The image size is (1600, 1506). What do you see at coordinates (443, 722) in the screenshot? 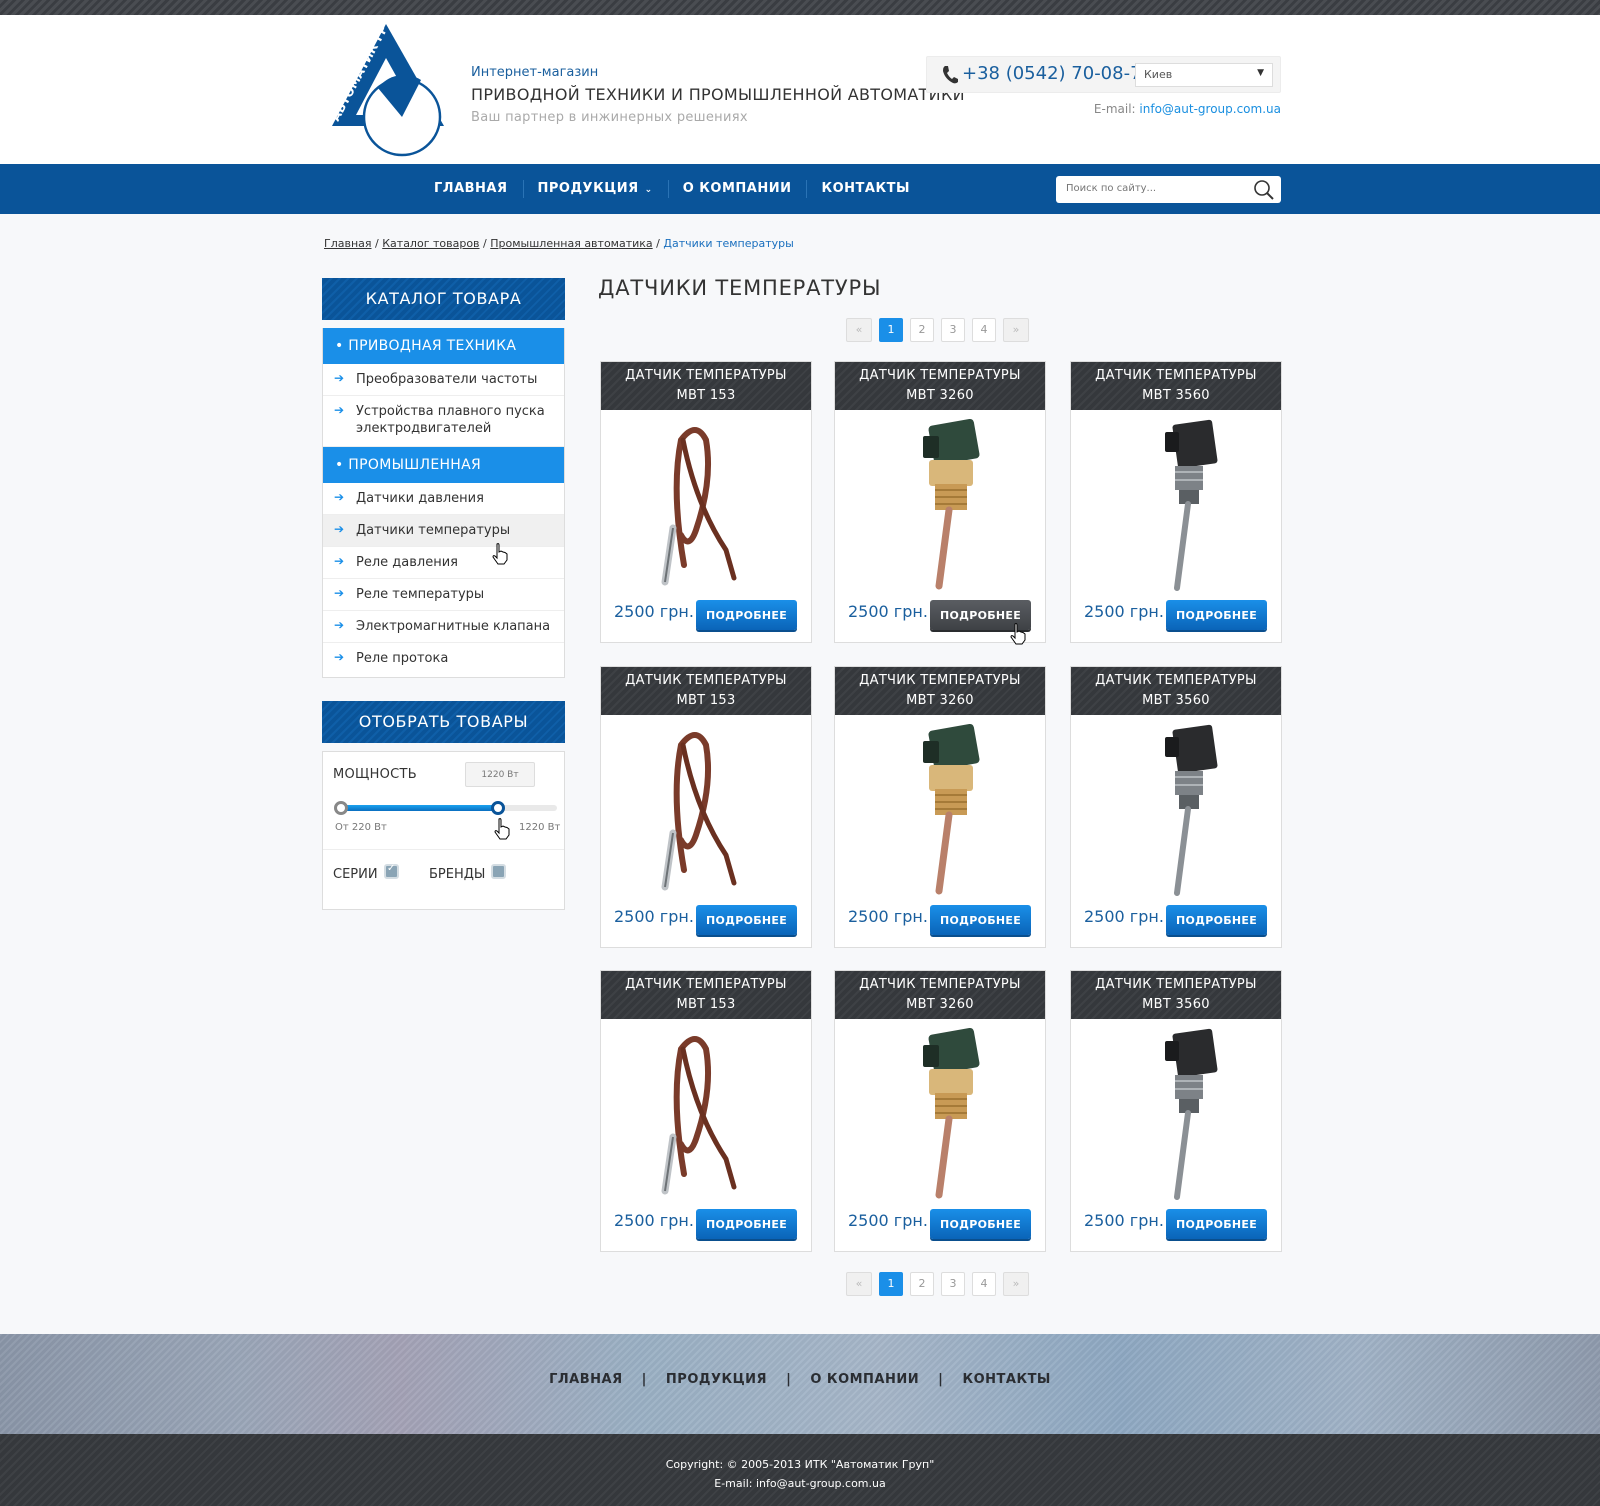
I see `filter-header: ОТОБРАТЬ ТОВАРЫ` at bounding box center [443, 722].